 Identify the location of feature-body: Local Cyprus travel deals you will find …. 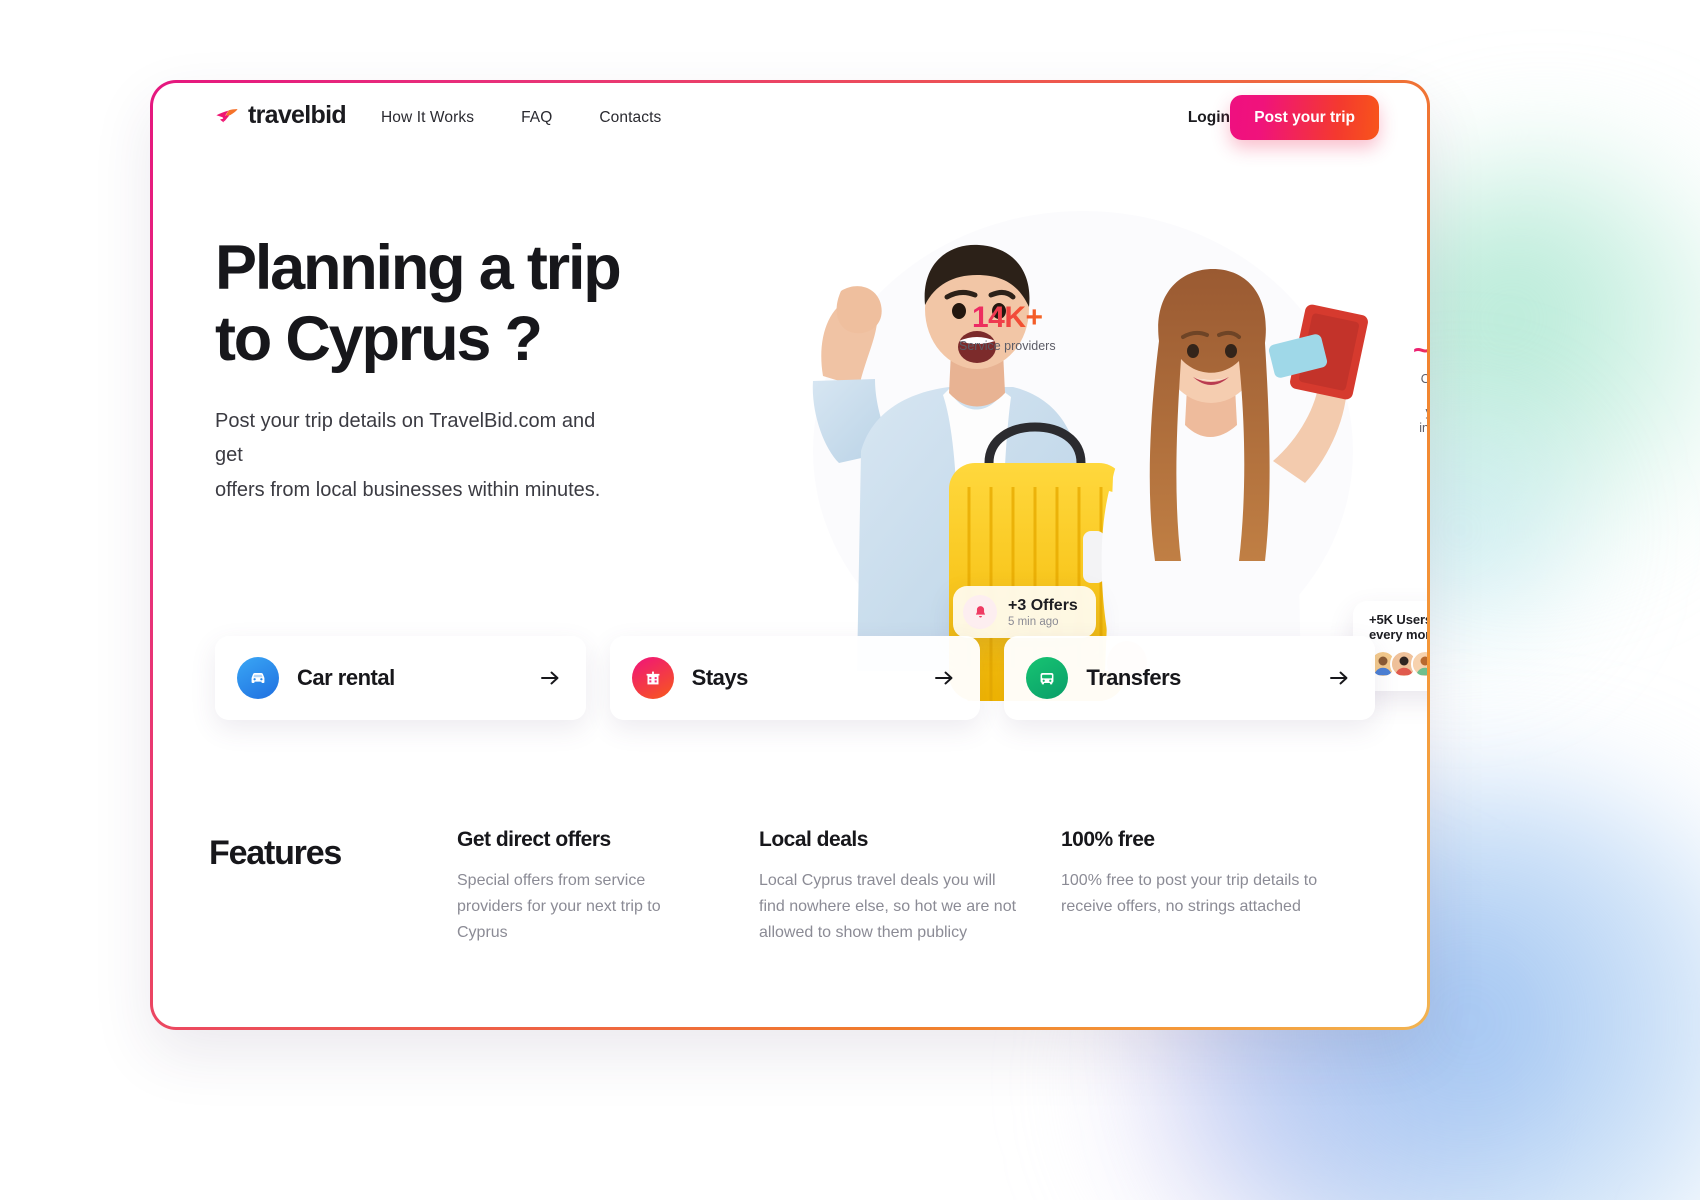
(888, 906).